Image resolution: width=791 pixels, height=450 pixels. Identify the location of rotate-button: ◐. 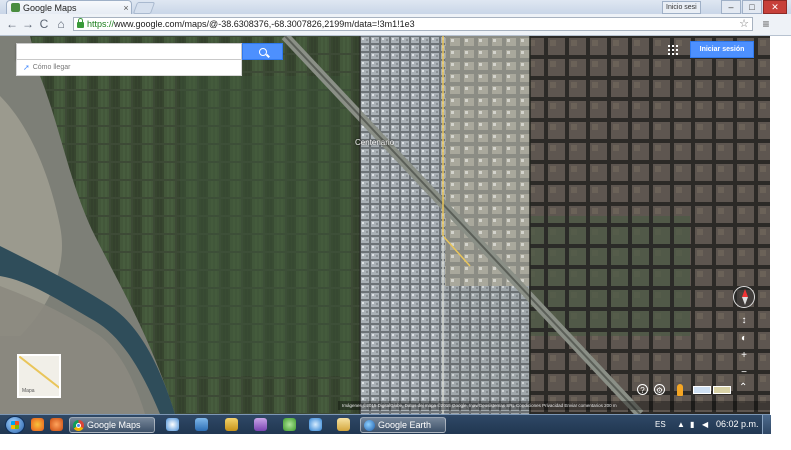
(744, 339).